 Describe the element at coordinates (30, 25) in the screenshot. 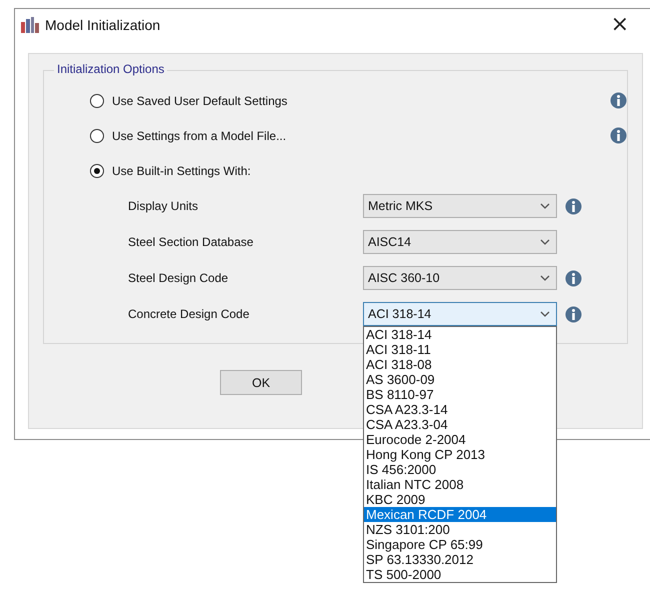

I see `app-icon` at that location.